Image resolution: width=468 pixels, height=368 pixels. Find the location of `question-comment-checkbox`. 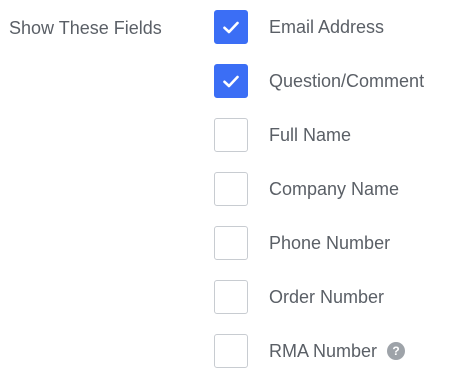

question-comment-checkbox is located at coordinates (231, 81).